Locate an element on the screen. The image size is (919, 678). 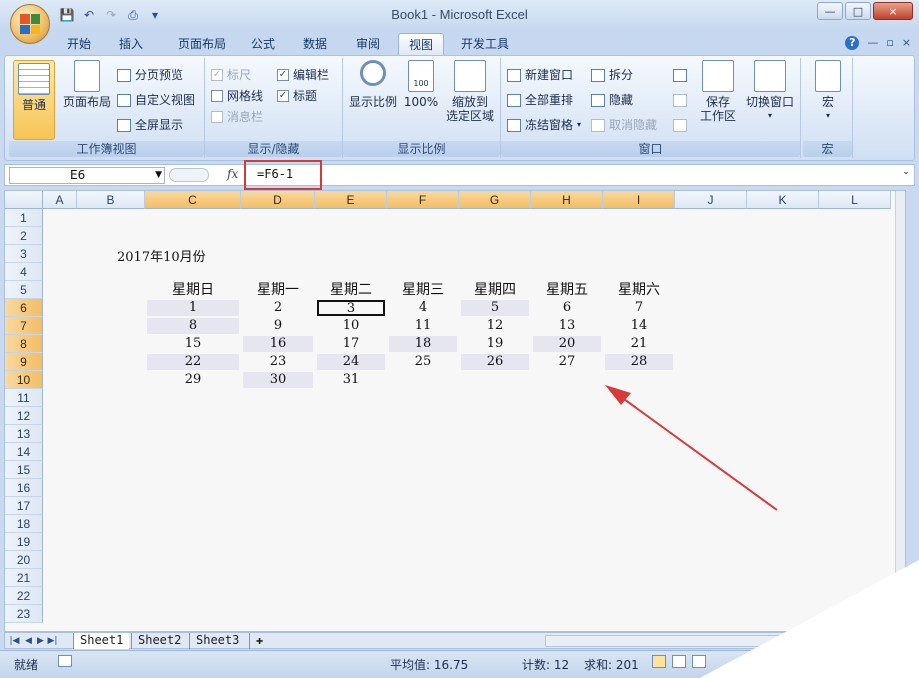
zoom-100-button: 100 100% is located at coordinates (421, 84).